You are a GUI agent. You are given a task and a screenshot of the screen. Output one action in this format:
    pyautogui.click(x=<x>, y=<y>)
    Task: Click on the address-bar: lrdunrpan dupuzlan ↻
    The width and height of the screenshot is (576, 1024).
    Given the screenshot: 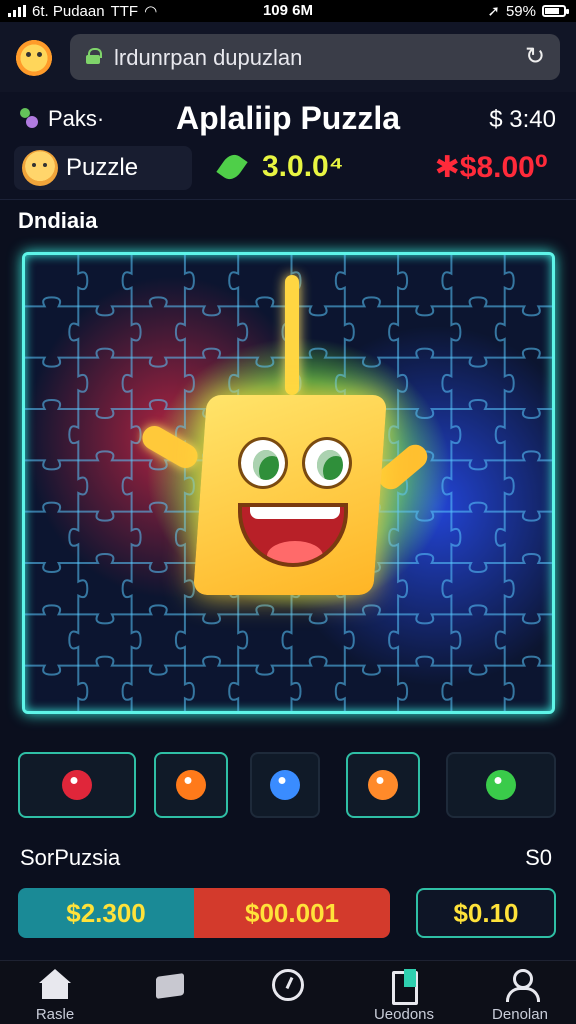 What is the action you would take?
    pyautogui.click(x=315, y=57)
    